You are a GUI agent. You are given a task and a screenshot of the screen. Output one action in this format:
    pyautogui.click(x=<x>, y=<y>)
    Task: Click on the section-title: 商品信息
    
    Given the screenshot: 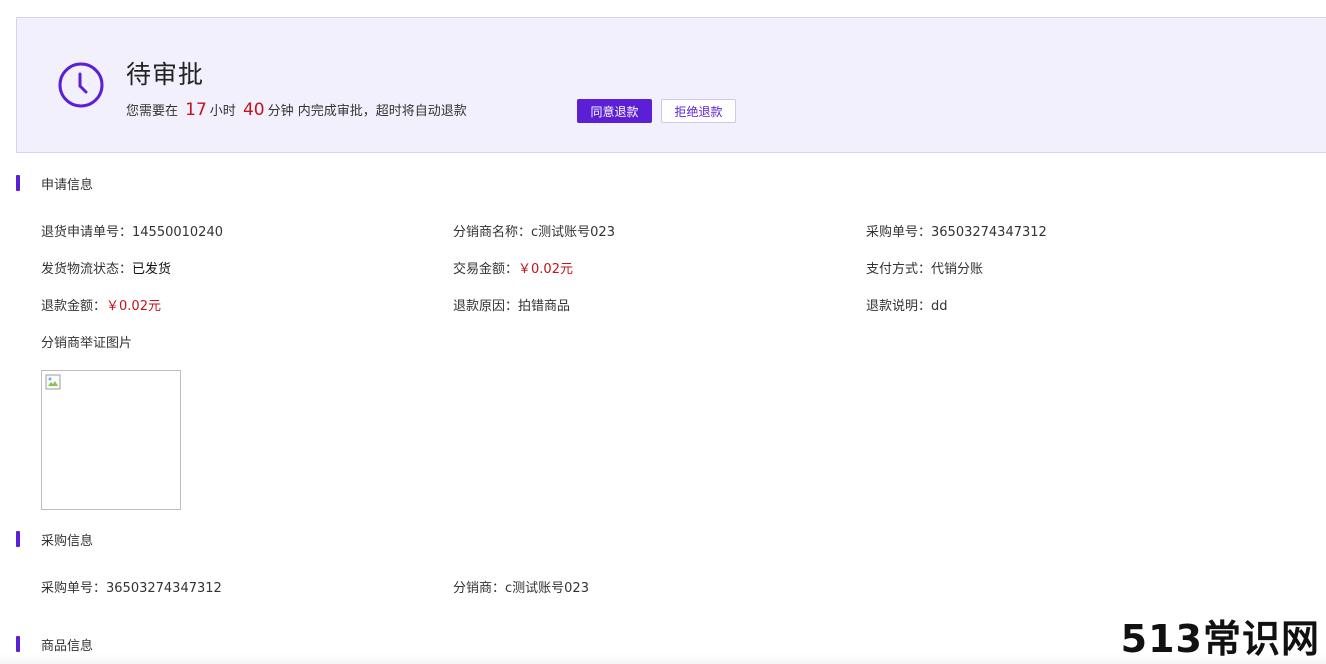 What is the action you would take?
    pyautogui.click(x=67, y=646)
    